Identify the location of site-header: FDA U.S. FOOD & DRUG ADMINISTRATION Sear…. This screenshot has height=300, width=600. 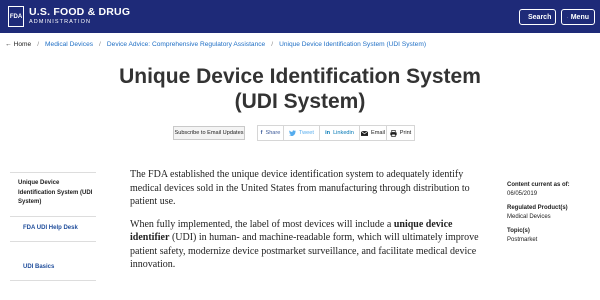
(300, 16).